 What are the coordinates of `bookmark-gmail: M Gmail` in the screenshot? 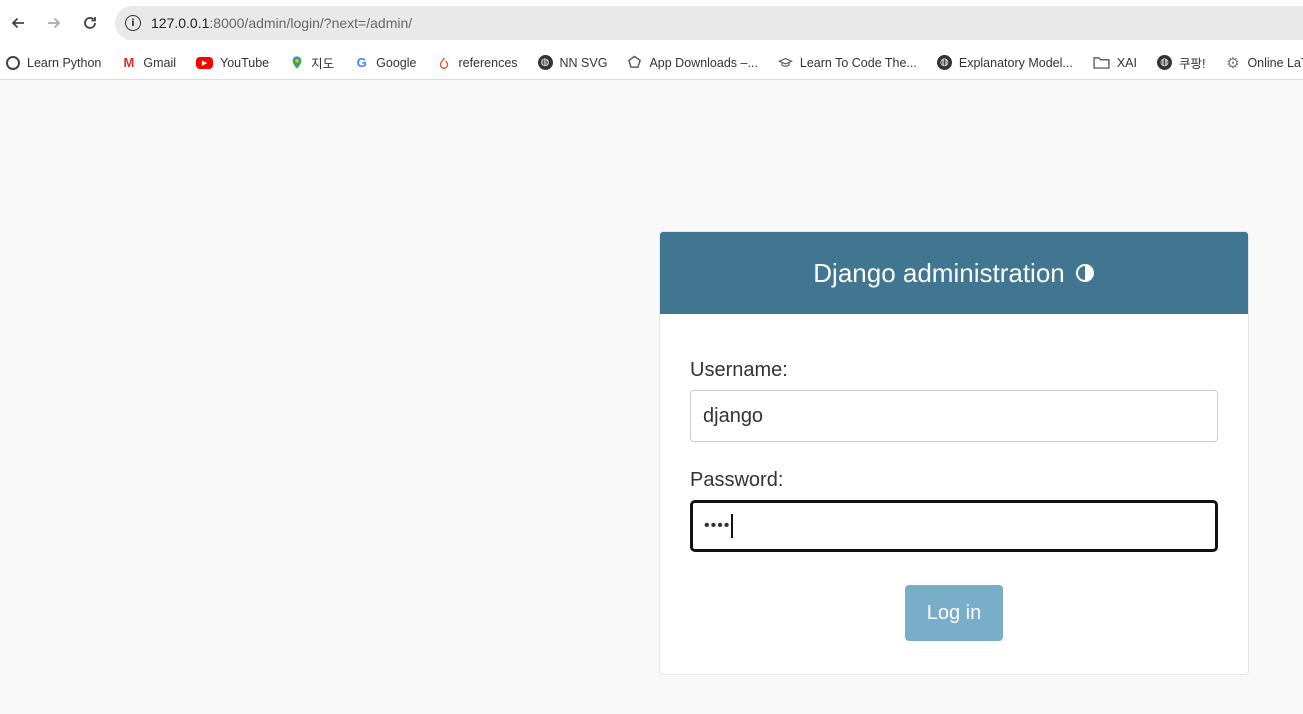 It's located at (148, 62).